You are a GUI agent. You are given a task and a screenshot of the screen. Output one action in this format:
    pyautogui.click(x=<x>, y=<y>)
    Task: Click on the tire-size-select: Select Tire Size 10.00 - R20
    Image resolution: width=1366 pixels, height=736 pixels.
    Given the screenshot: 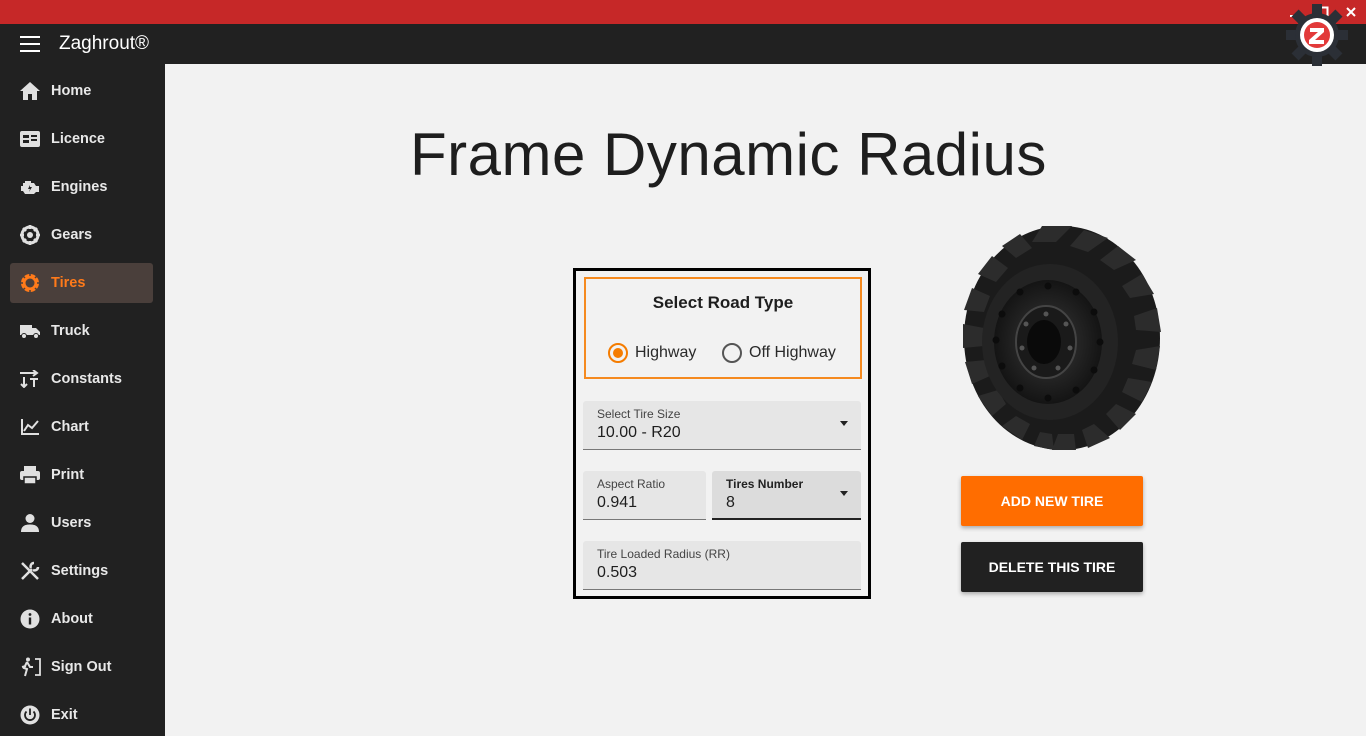 What is the action you would take?
    pyautogui.click(x=722, y=425)
    